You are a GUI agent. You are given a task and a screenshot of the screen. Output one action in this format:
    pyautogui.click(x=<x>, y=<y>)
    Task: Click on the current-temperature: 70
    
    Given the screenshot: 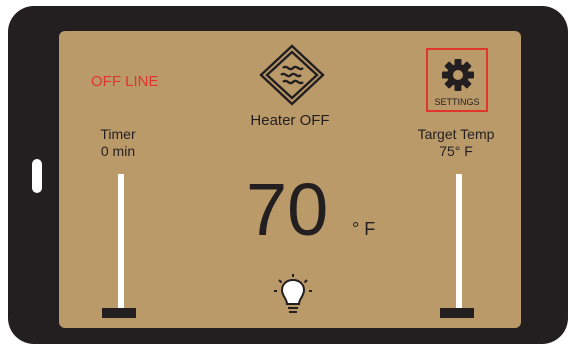 What is the action you would take?
    pyautogui.click(x=287, y=209)
    